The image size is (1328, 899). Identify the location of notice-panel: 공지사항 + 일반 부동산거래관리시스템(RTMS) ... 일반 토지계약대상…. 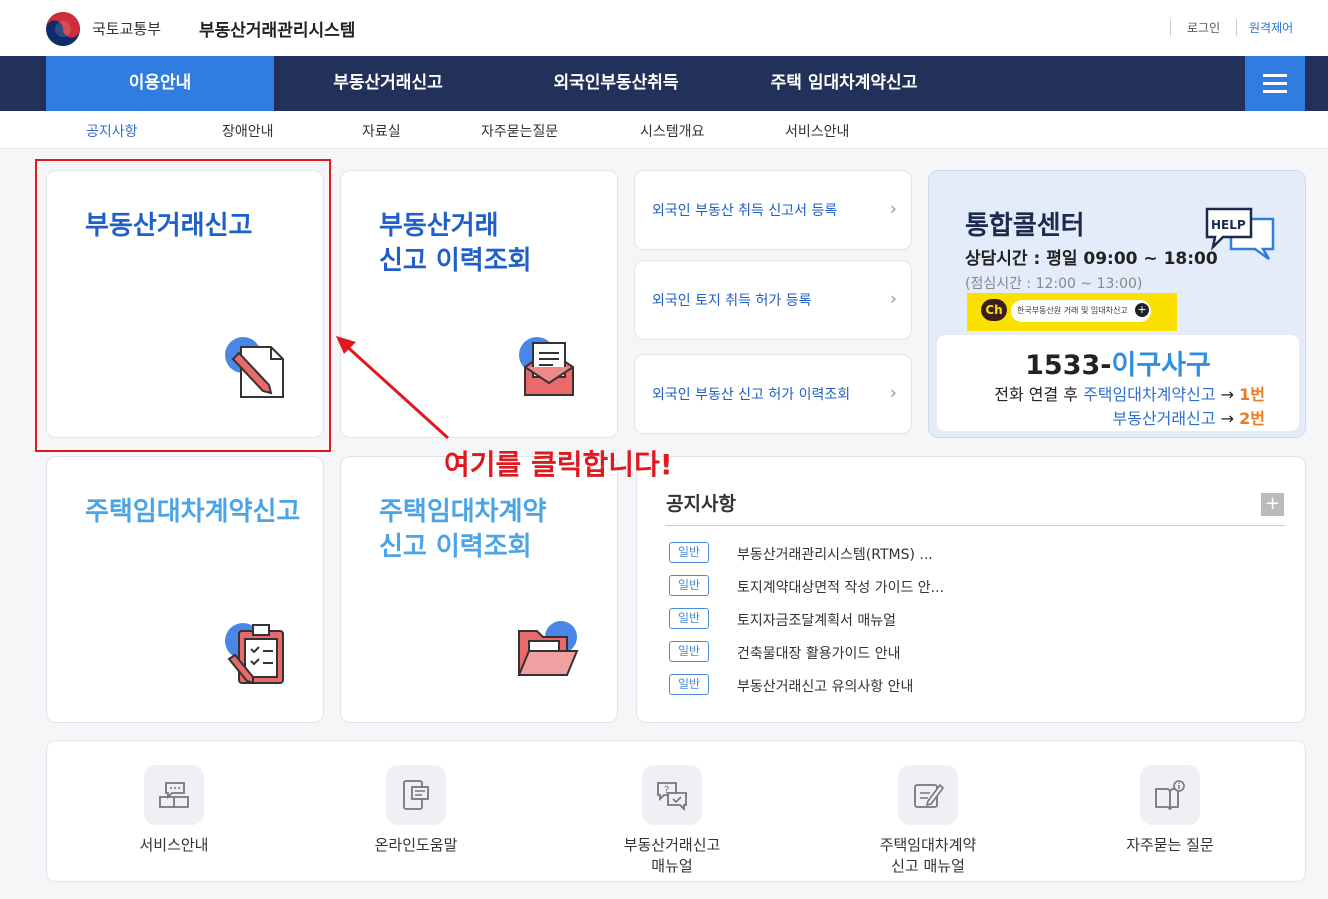
(971, 589).